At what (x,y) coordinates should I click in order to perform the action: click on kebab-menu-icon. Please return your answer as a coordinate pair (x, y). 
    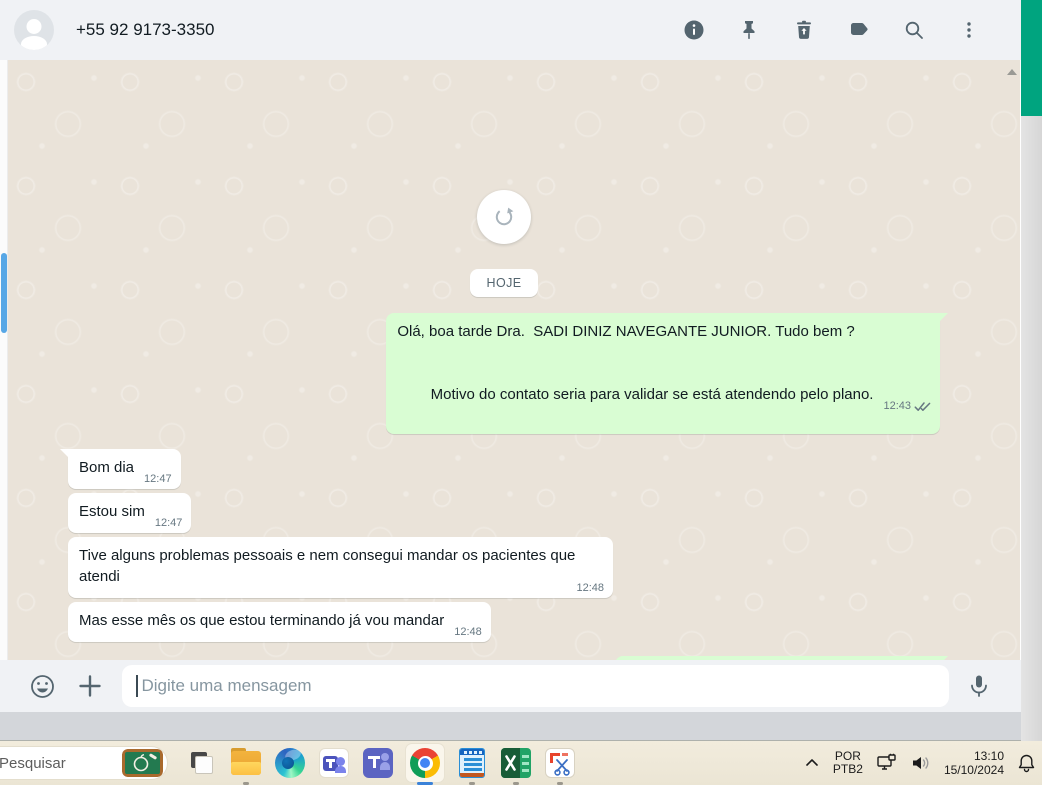
    Looking at the image, I should click on (969, 30).